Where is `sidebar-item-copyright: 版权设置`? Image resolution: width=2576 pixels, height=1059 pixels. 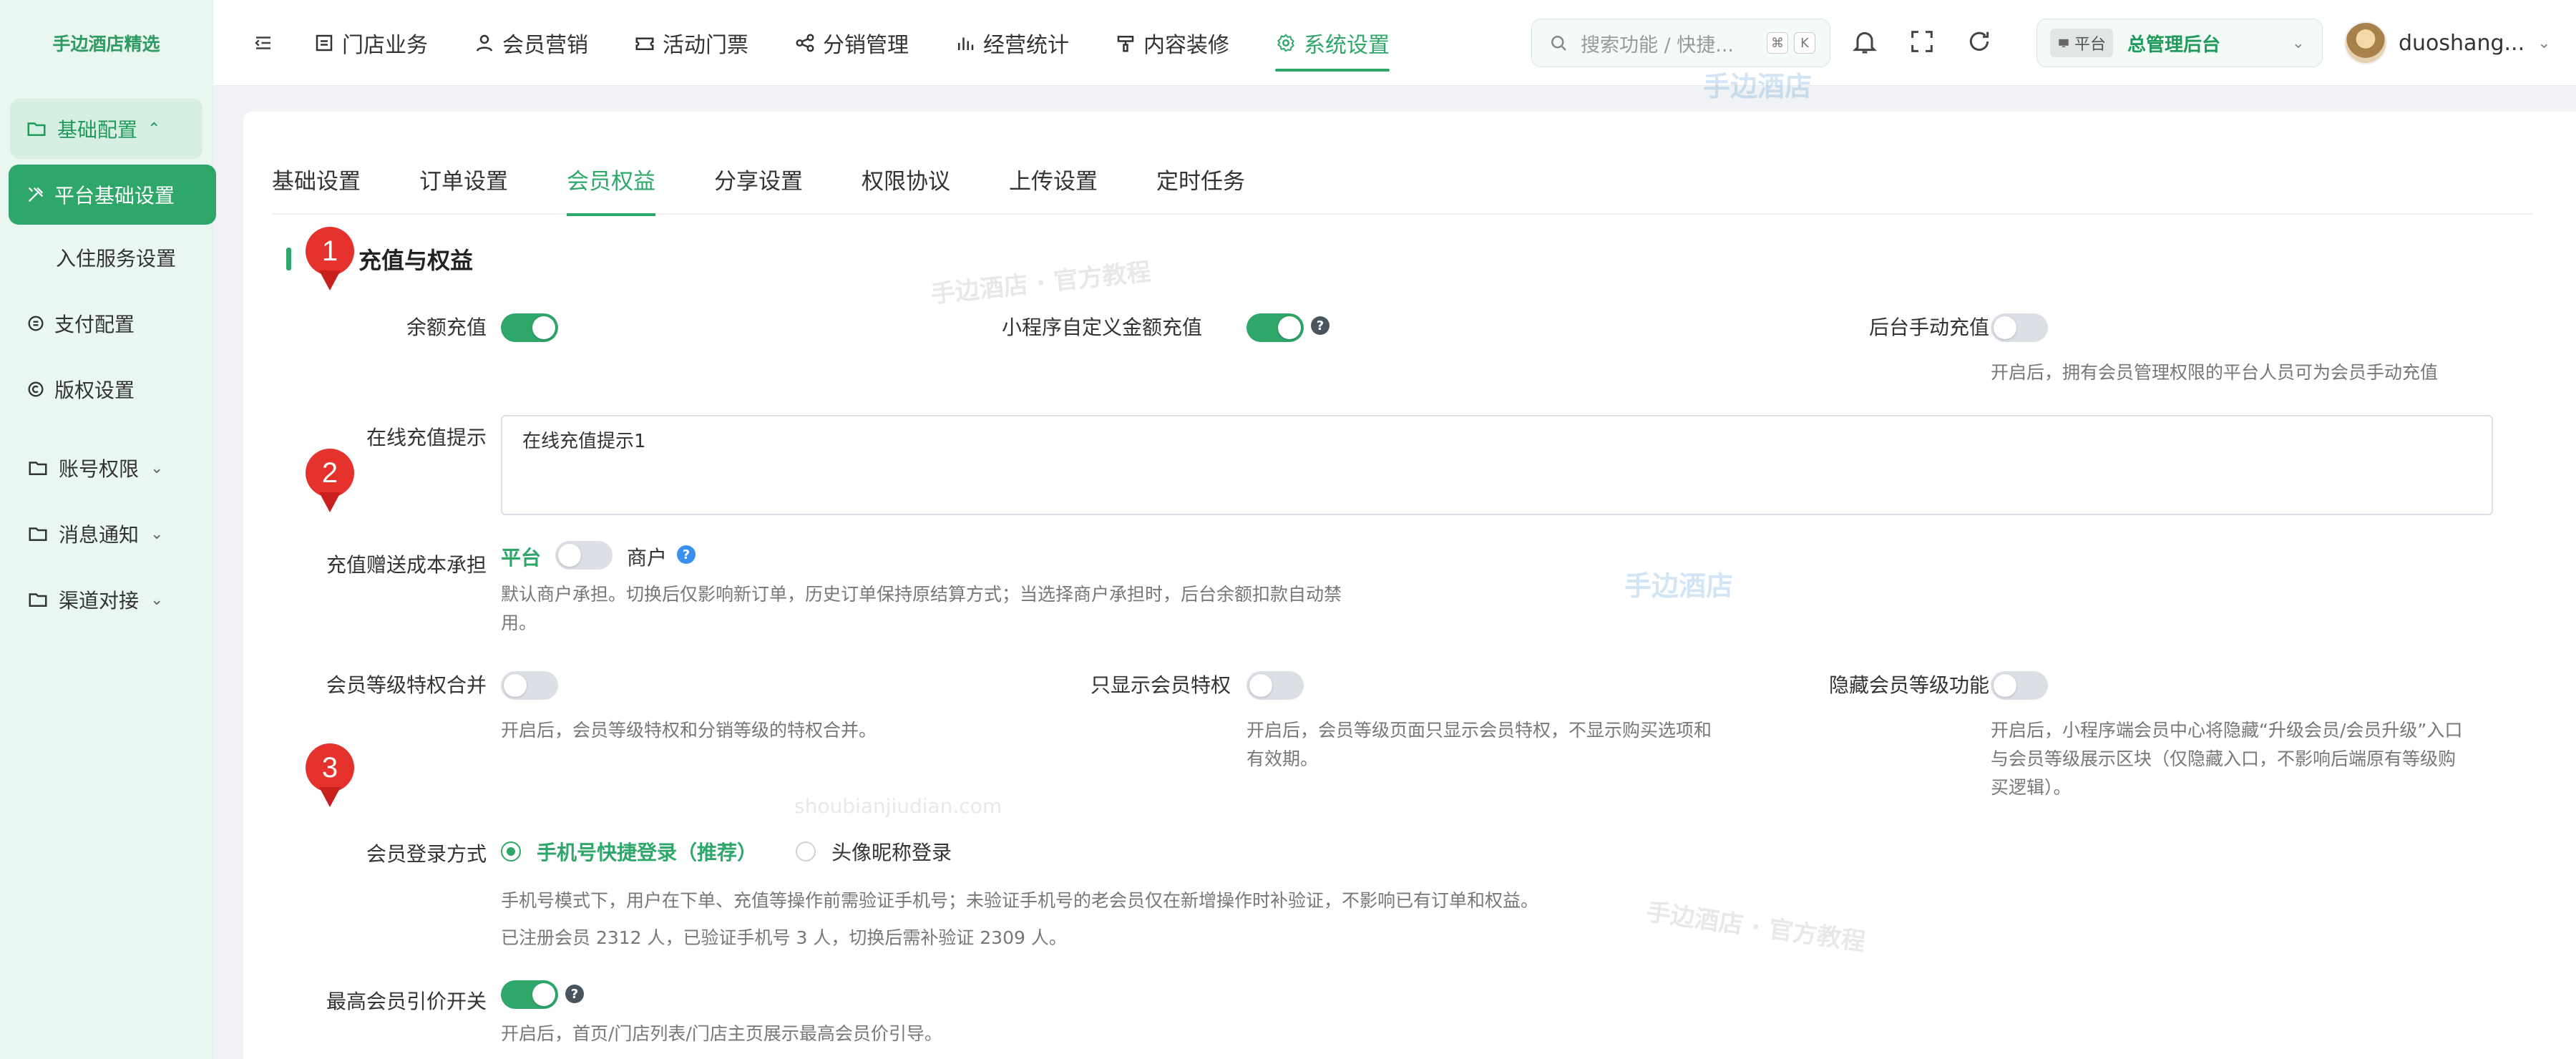
sidebar-item-copyright: 版权设置 is located at coordinates (106, 389).